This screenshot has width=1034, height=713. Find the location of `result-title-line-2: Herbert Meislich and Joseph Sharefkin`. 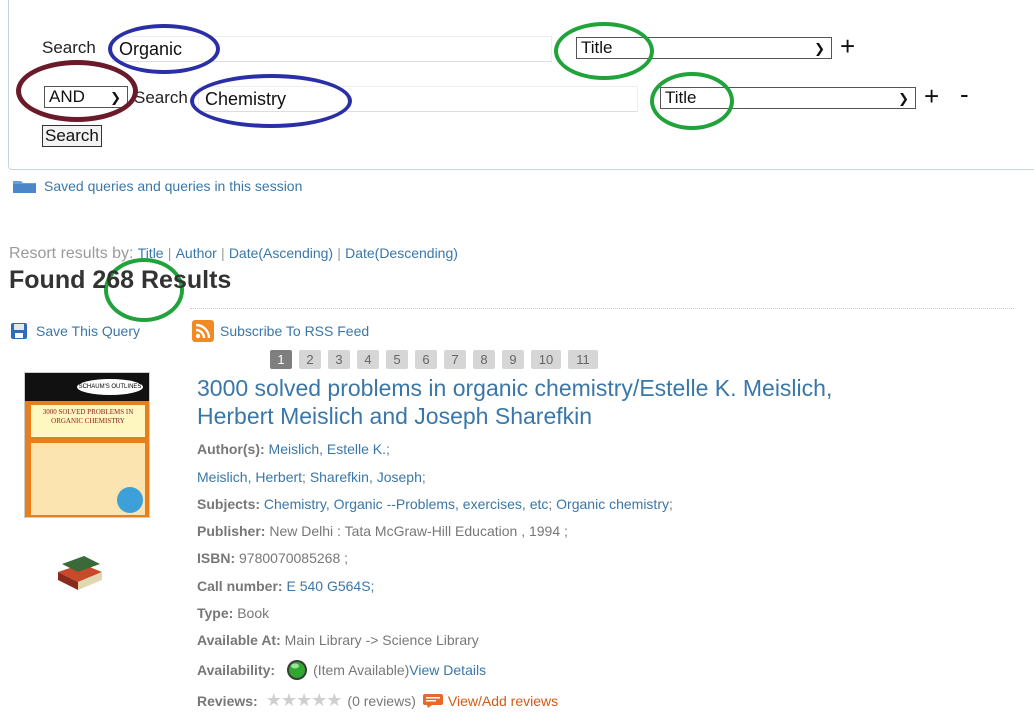

result-title-line-2: Herbert Meislich and Joseph Sharefkin is located at coordinates (395, 416).